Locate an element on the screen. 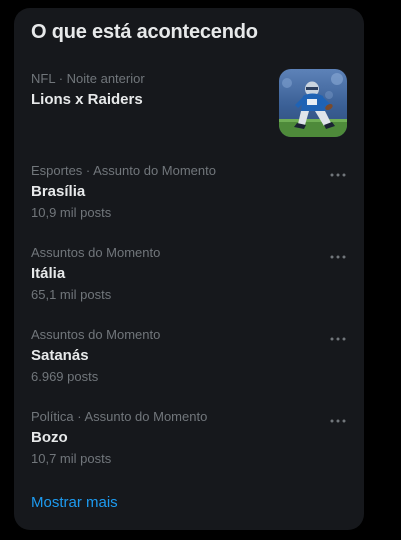  trend-name: Lions x Raiders is located at coordinates (87, 99).